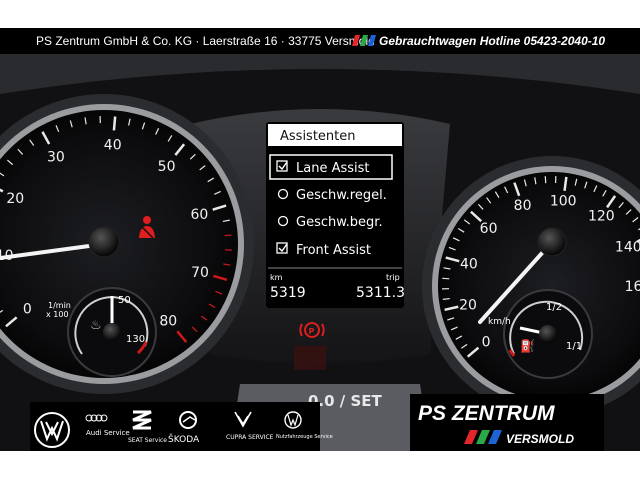 This screenshot has width=640, height=480. What do you see at coordinates (59, 305) in the screenshot?
I see `rpm-unit-label: 1/min` at bounding box center [59, 305].